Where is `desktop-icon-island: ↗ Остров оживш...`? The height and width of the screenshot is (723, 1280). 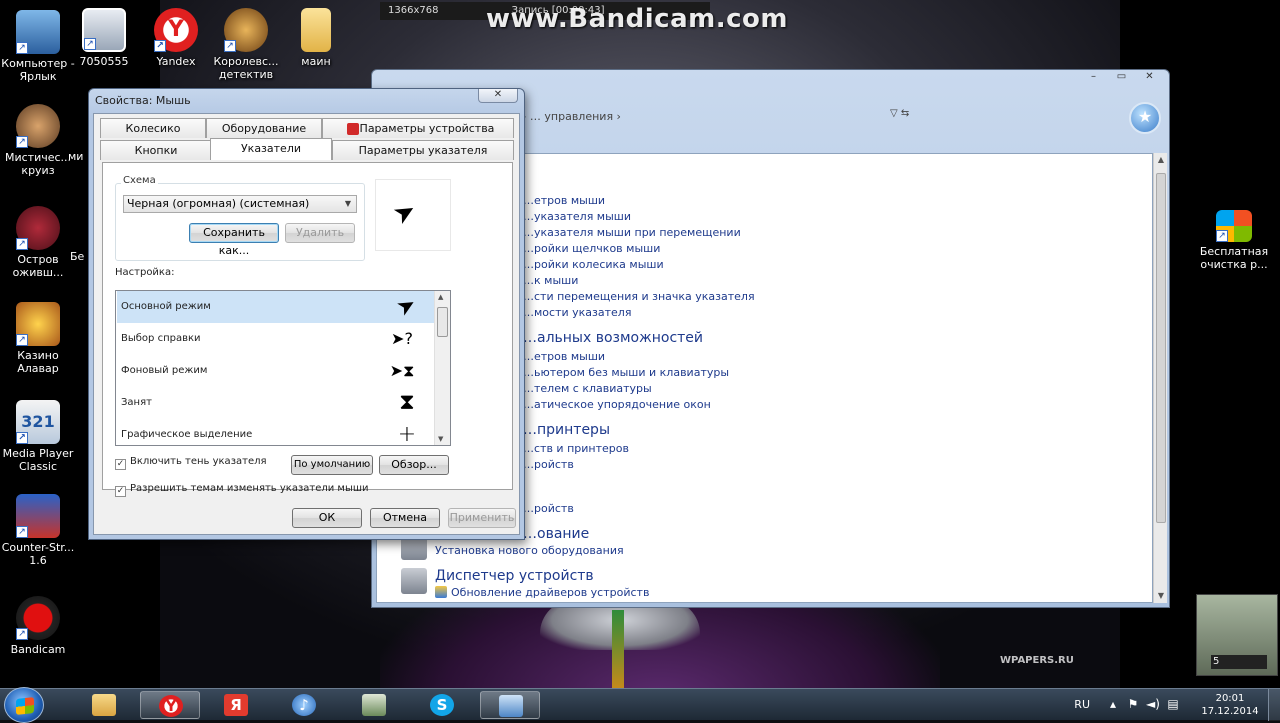 desktop-icon-island: ↗ Остров оживш... is located at coordinates (38, 242).